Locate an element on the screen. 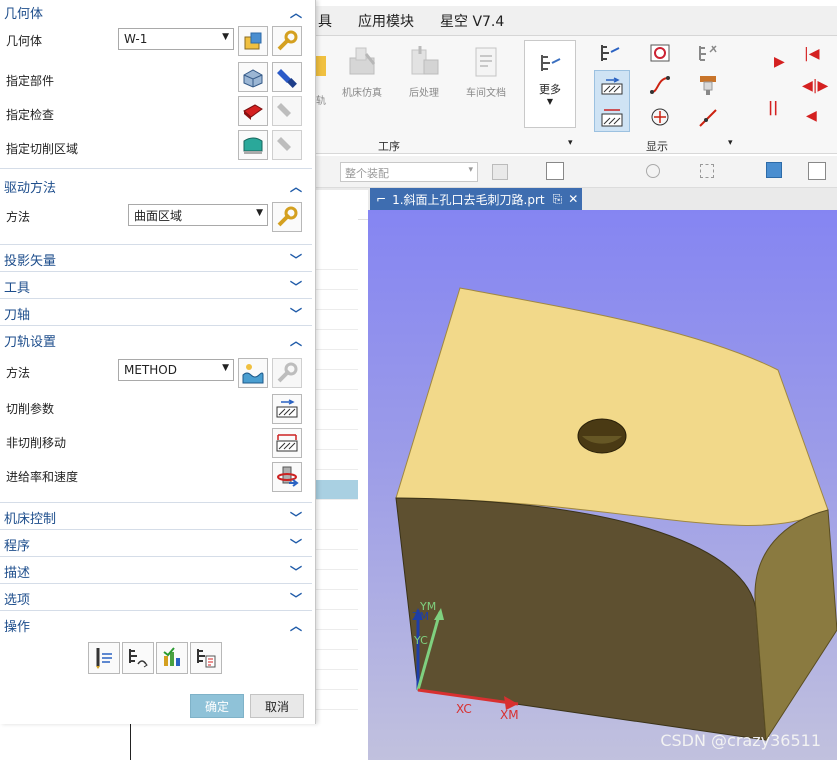 Image resolution: width=837 pixels, height=760 pixels. curve-icon is located at coordinates (660, 85).